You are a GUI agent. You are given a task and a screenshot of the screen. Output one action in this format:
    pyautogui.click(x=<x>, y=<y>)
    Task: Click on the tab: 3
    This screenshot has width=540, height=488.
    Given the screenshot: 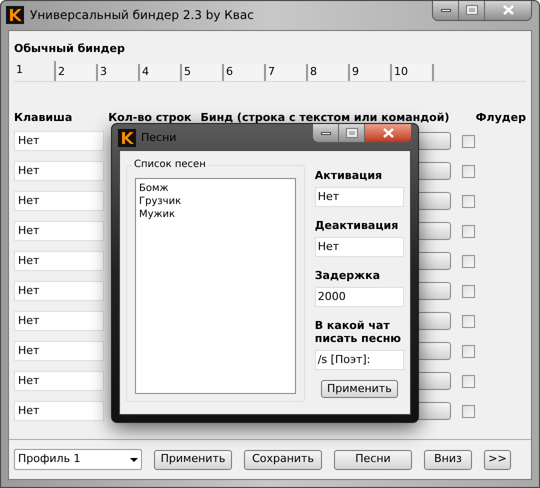 What is the action you would take?
    pyautogui.click(x=119, y=72)
    